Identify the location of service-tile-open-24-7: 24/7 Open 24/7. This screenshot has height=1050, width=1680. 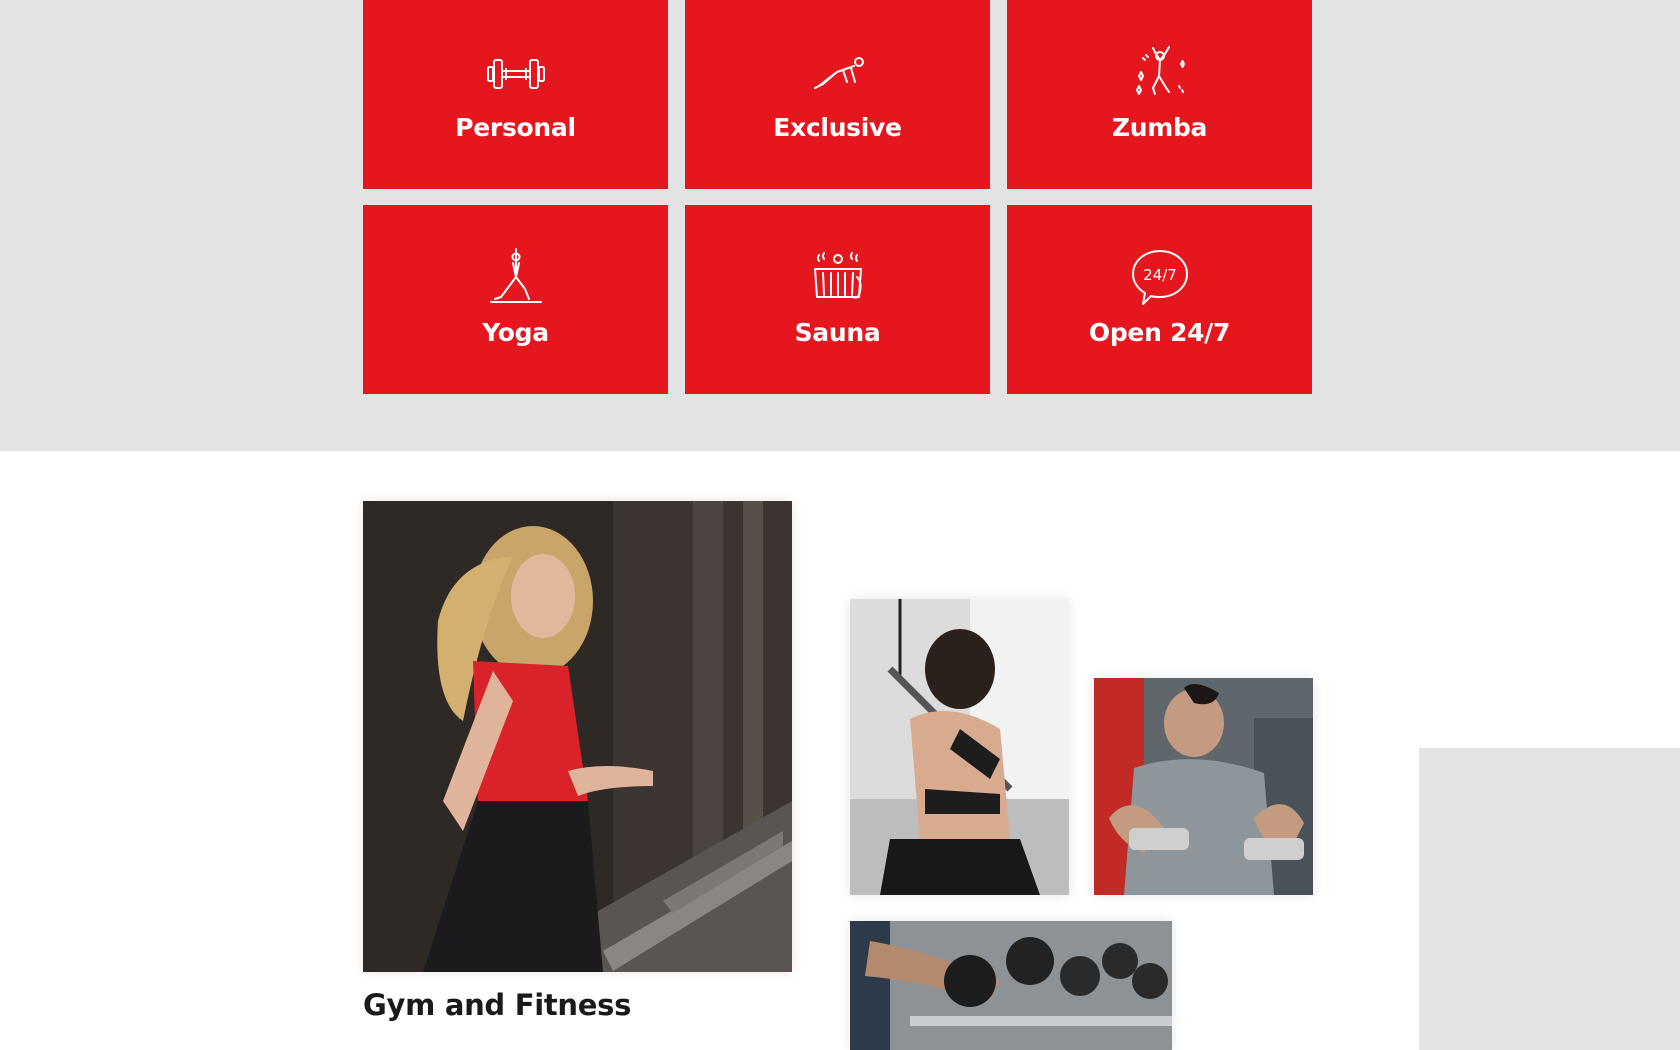
(1159, 299).